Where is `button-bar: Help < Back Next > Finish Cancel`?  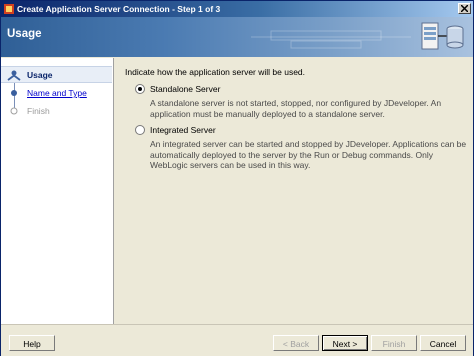
button-bar: Help < Back Next > Finish Cancel is located at coordinates (237, 340).